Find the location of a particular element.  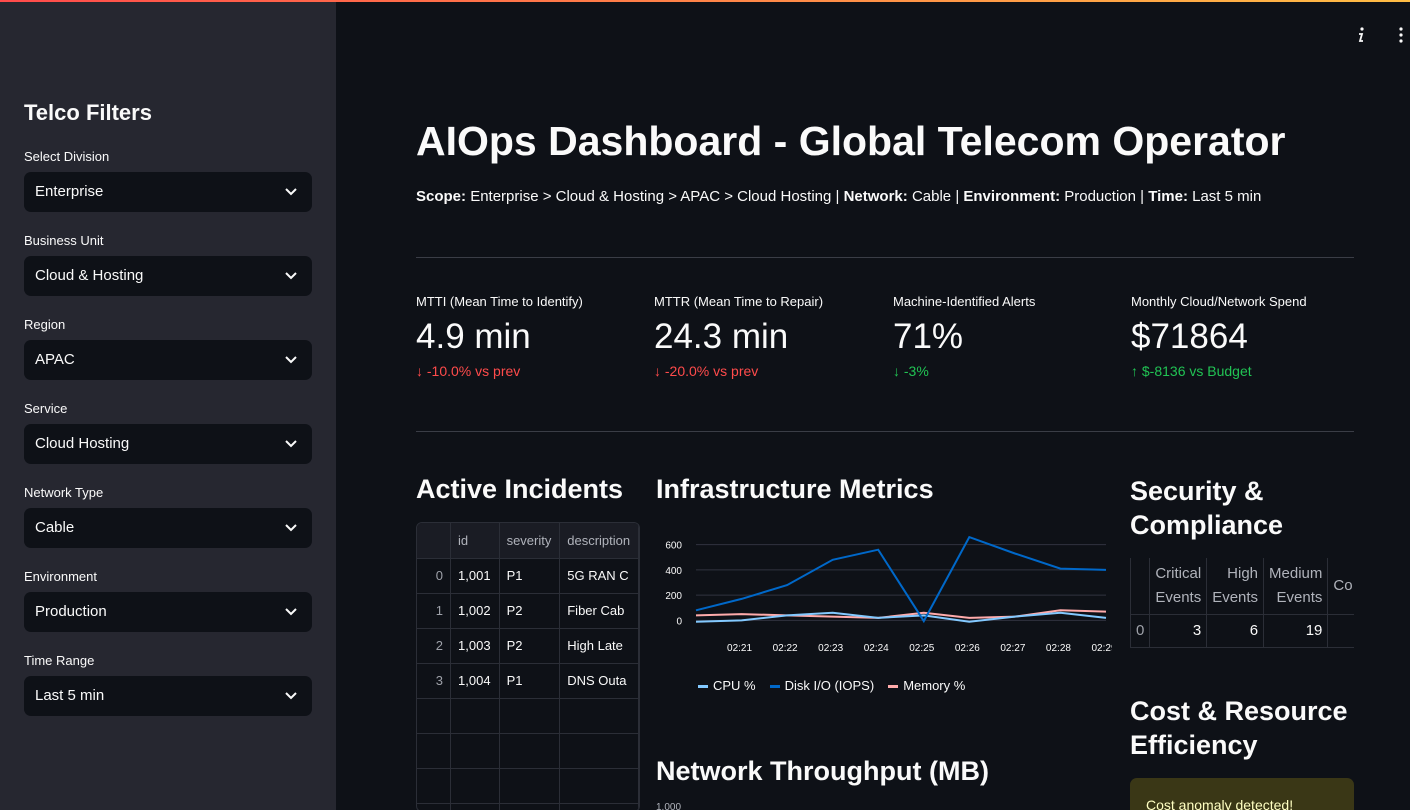

cell-description: 5G RAN C is located at coordinates (599, 576).